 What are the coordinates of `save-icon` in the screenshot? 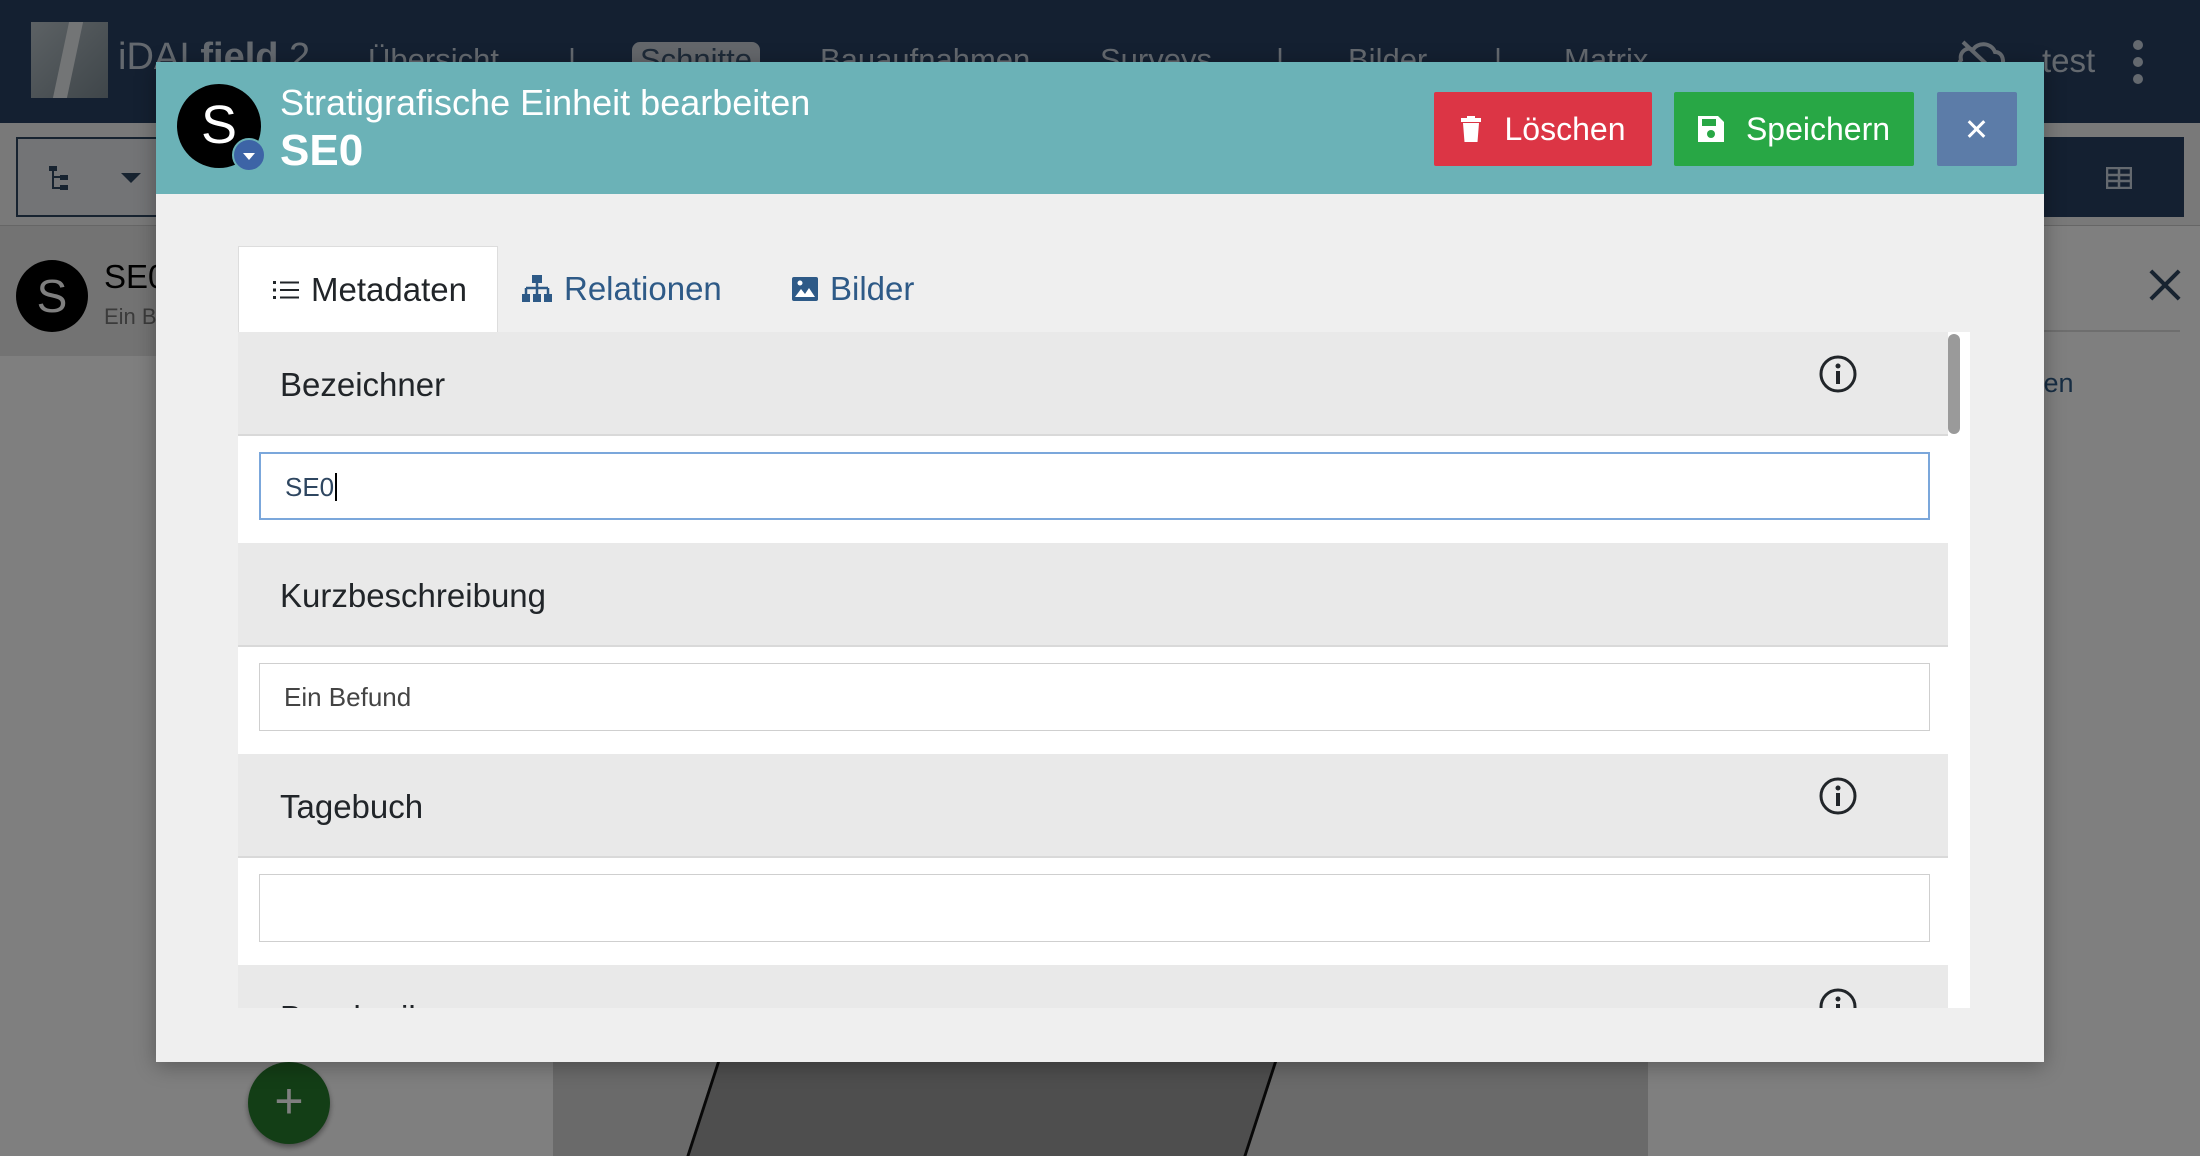 It's located at (1710, 129).